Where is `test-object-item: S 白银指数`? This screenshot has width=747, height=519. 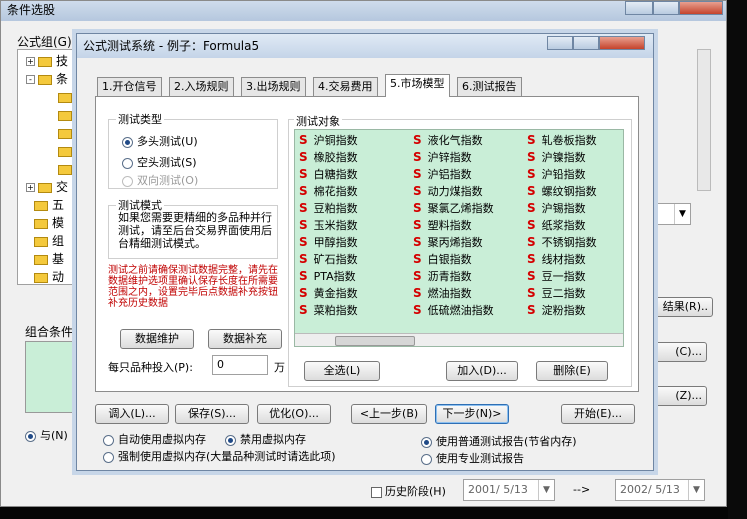 test-object-item: S 白银指数 is located at coordinates (442, 259).